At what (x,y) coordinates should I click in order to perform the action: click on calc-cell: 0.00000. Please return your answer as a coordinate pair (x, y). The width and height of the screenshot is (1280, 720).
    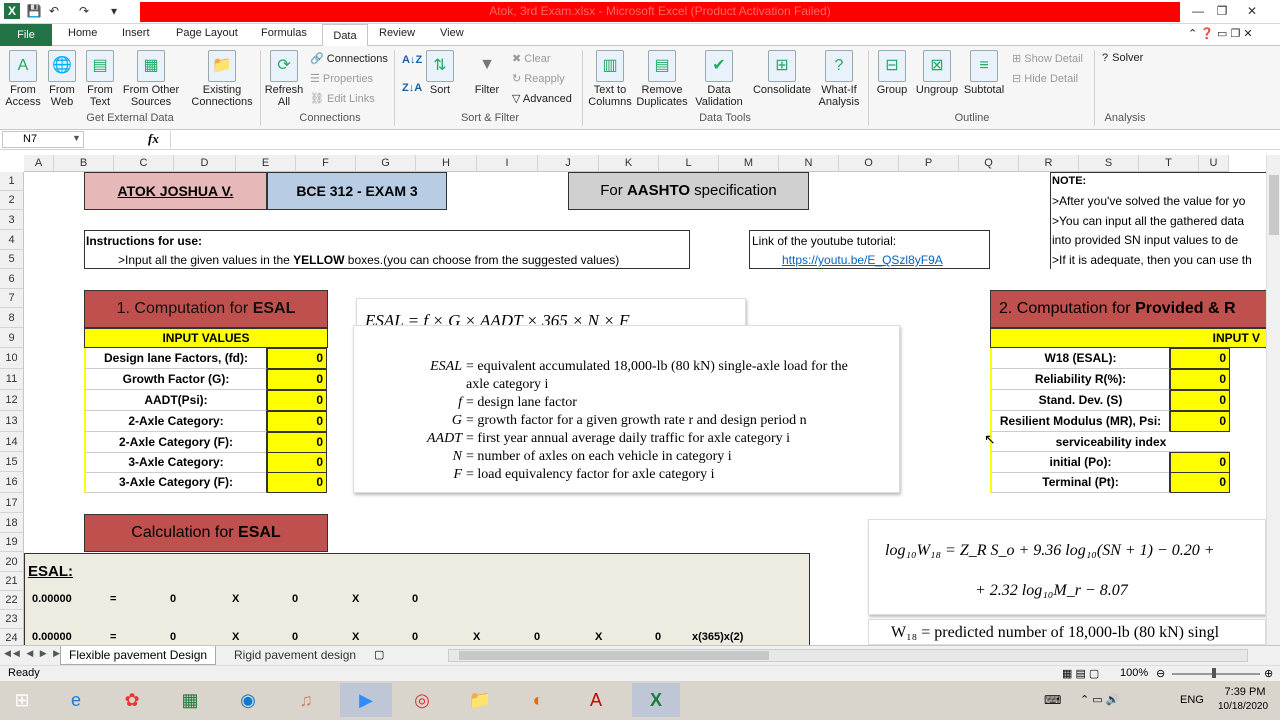
    Looking at the image, I should click on (52, 599).